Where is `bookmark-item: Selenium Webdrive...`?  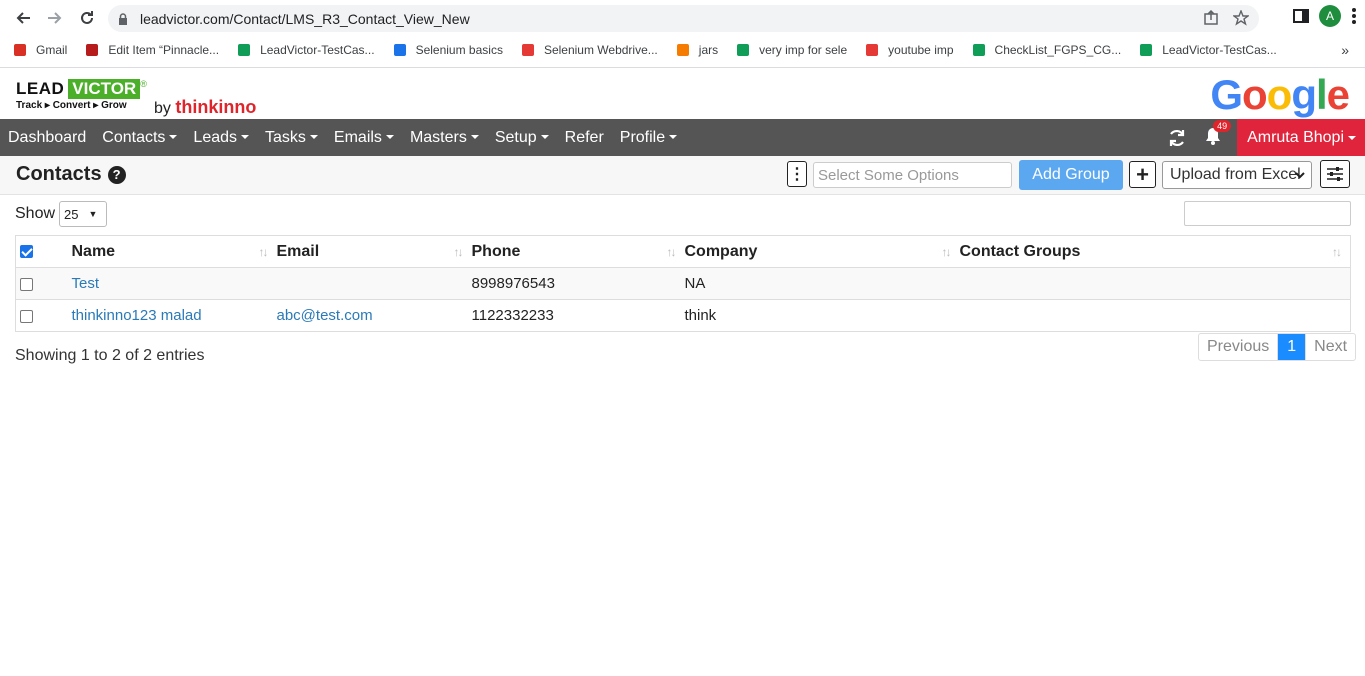 bookmark-item: Selenium Webdrive... is located at coordinates (589, 50).